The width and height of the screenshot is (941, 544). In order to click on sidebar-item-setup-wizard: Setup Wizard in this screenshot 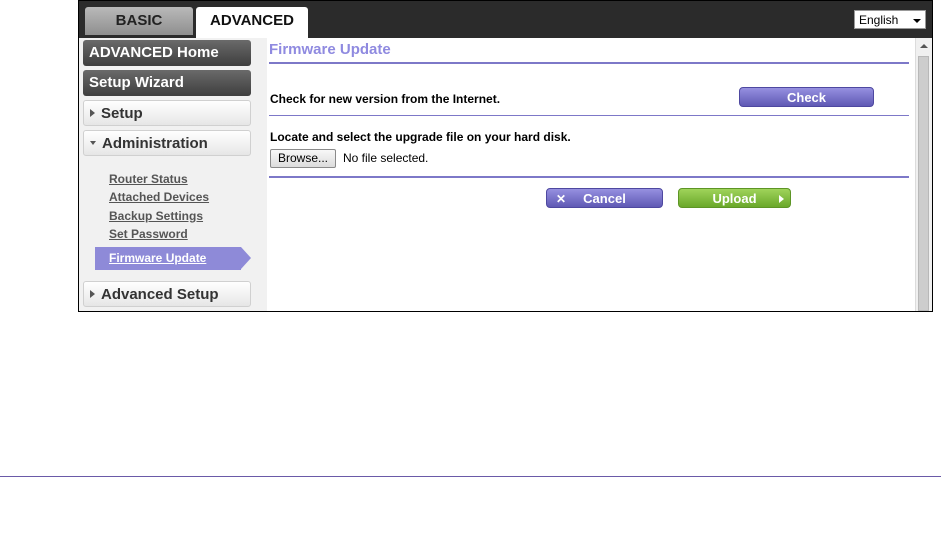, I will do `click(167, 83)`.